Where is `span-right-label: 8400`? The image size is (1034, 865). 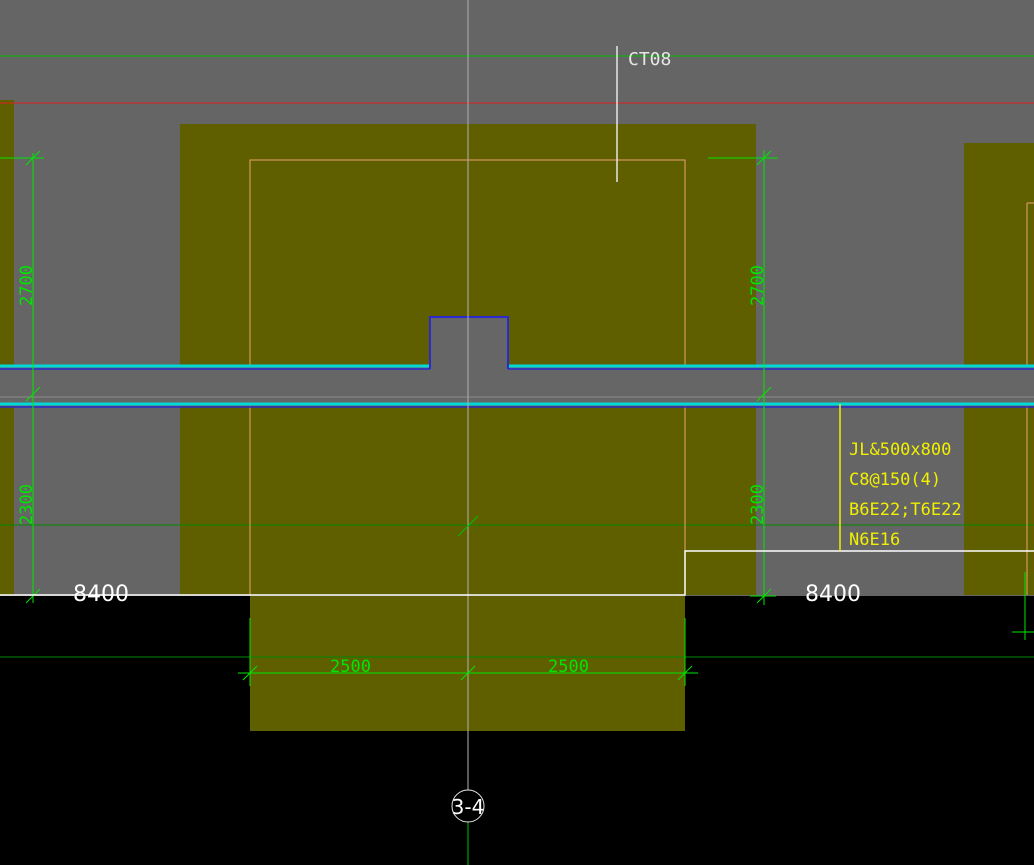
span-right-label: 8400 is located at coordinates (833, 594).